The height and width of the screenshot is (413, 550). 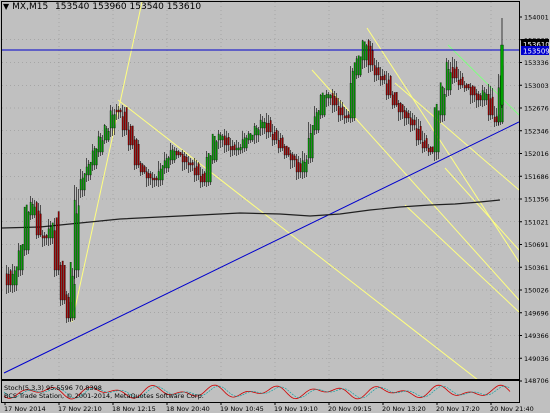 I want to click on stochastic-label: Stoch(5,3,3) 95.5596 70.8398, so click(x=53, y=388).